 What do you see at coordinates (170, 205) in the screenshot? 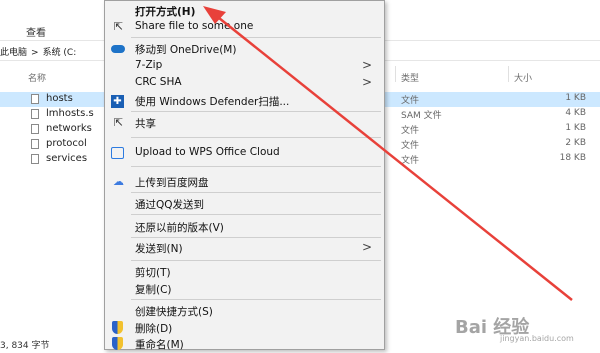
I see `menu-item-label: 通过QQ发送到` at bounding box center [170, 205].